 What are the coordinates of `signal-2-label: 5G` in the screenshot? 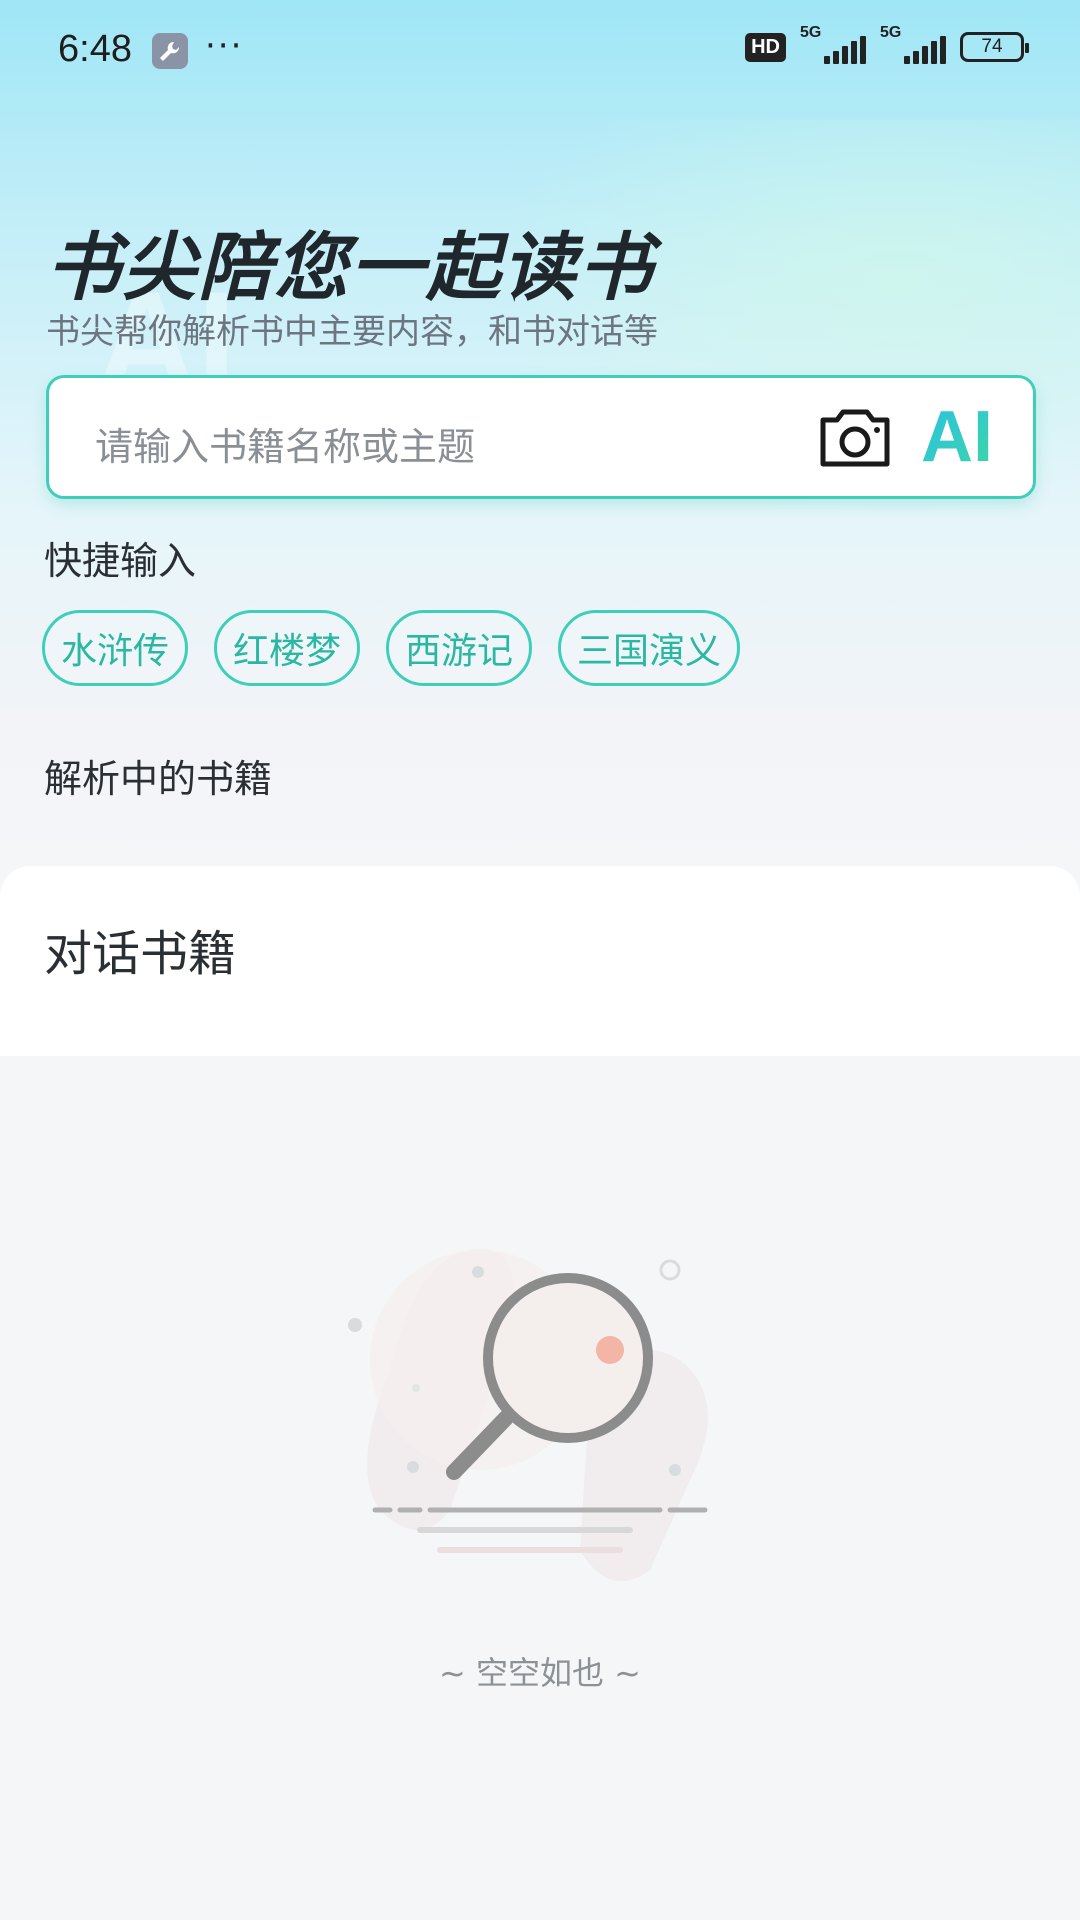 It's located at (891, 32).